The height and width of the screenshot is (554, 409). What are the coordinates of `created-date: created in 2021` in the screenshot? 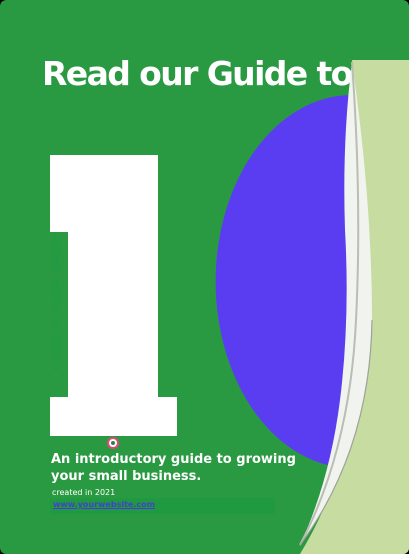 It's located at (84, 492).